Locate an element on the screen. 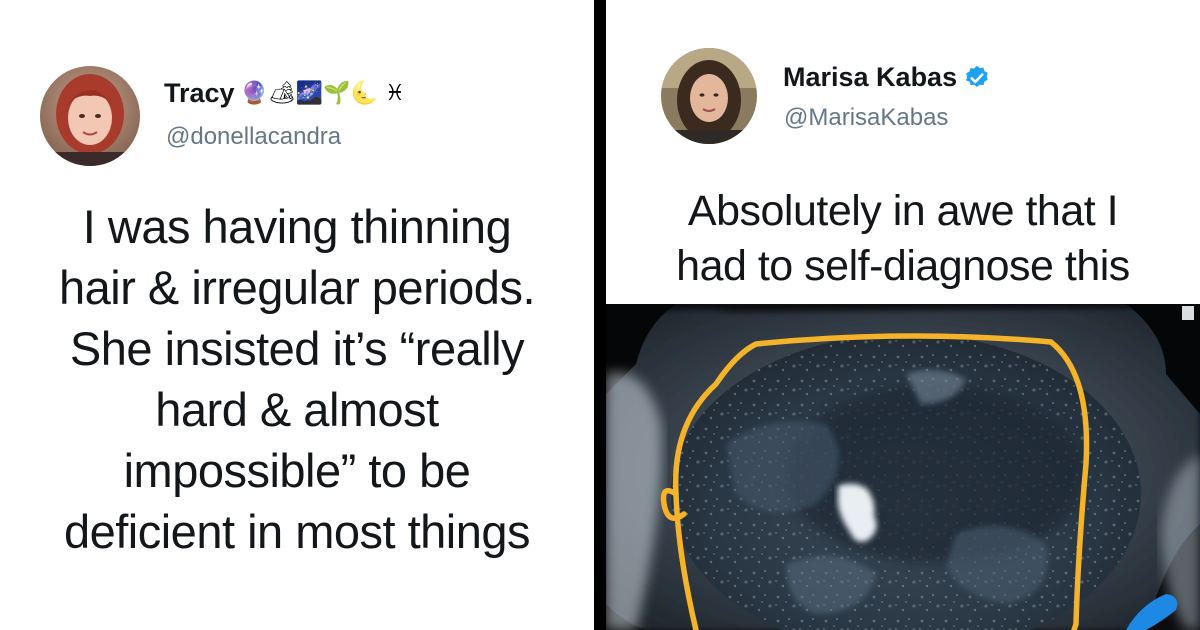 The height and width of the screenshot is (630, 1200). tweet-line: hard & almost is located at coordinates (297, 409).